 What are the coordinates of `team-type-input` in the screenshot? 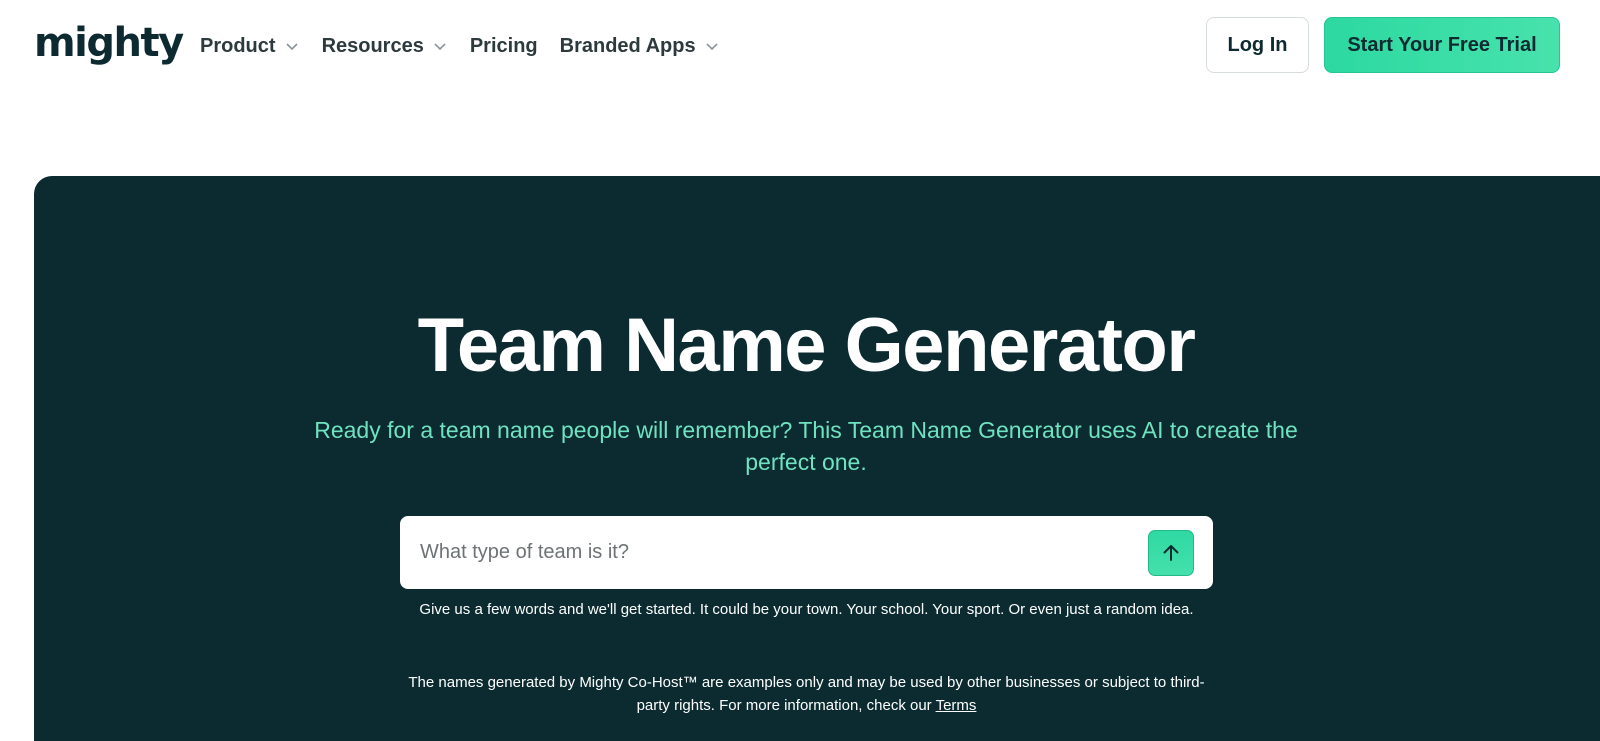 It's located at (780, 552).